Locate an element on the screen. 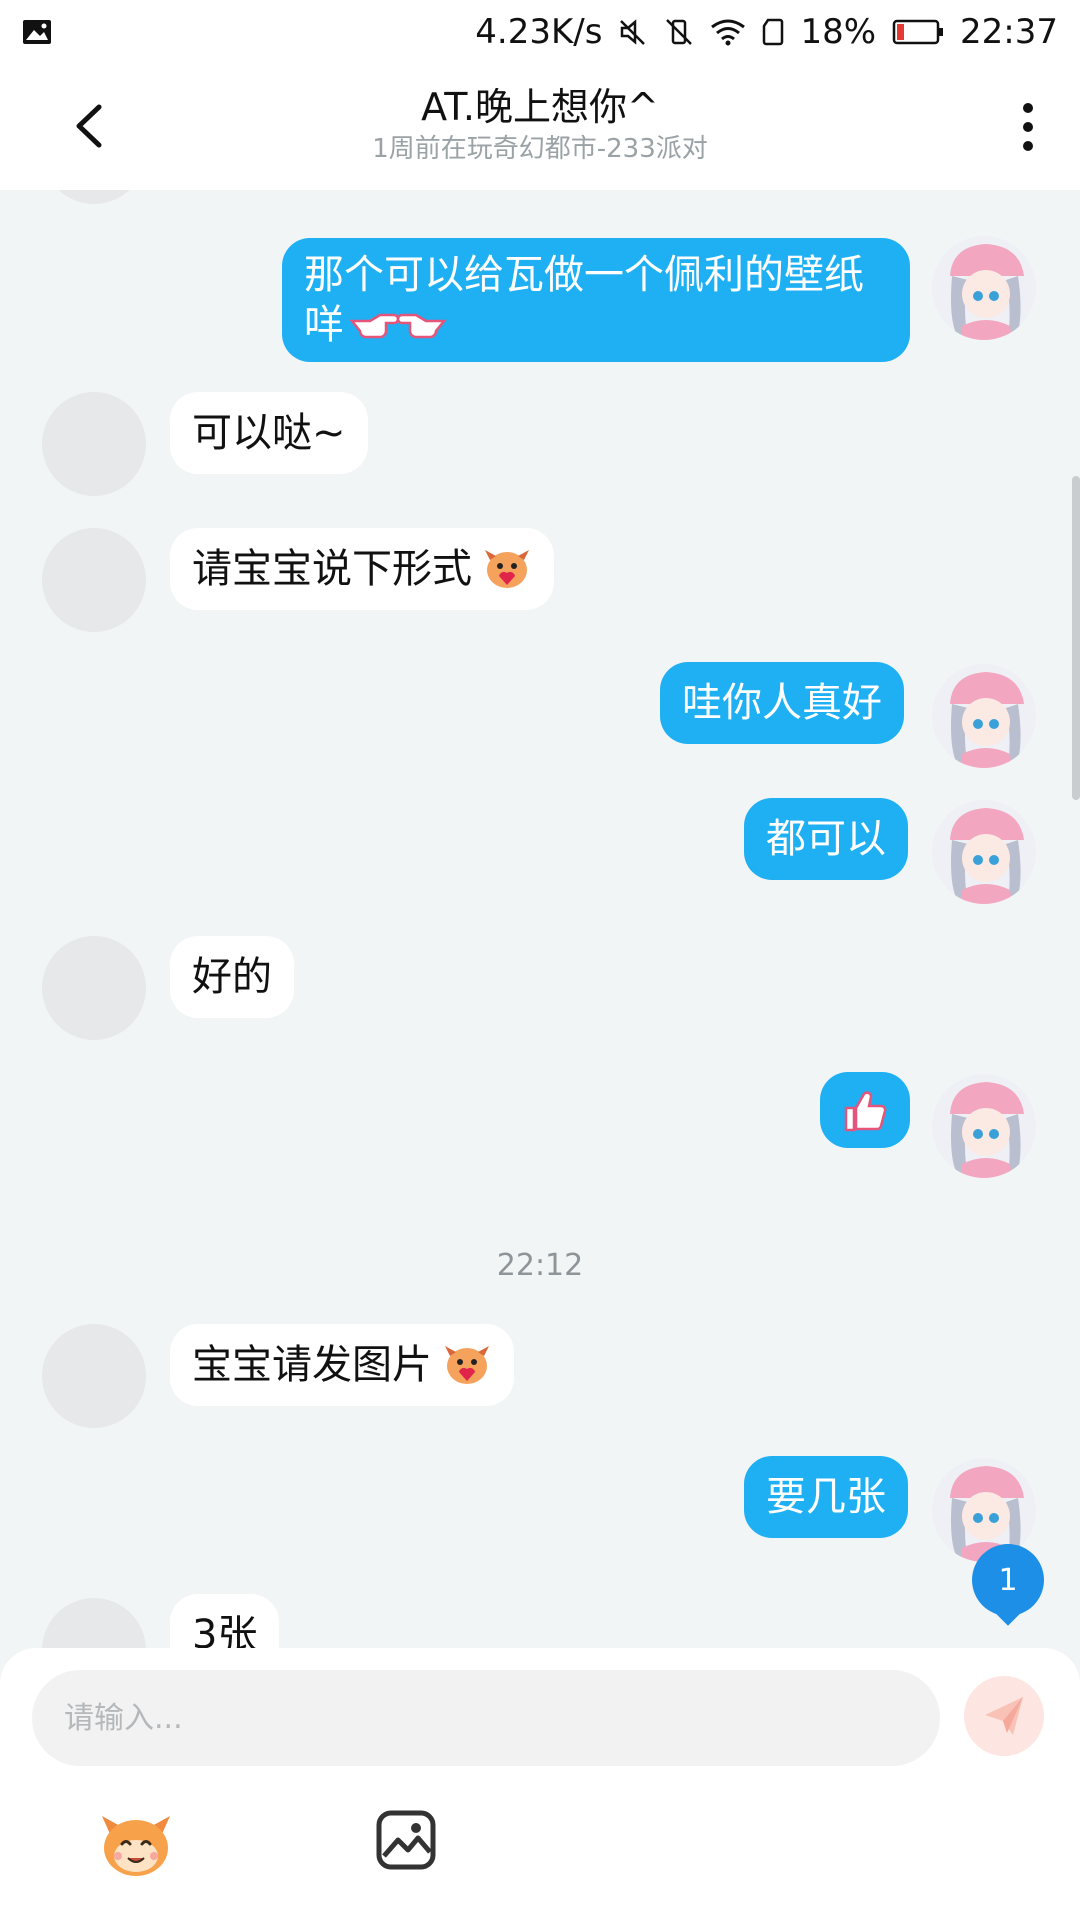 The width and height of the screenshot is (1080, 1920). more-vertical-icon is located at coordinates (1028, 127).